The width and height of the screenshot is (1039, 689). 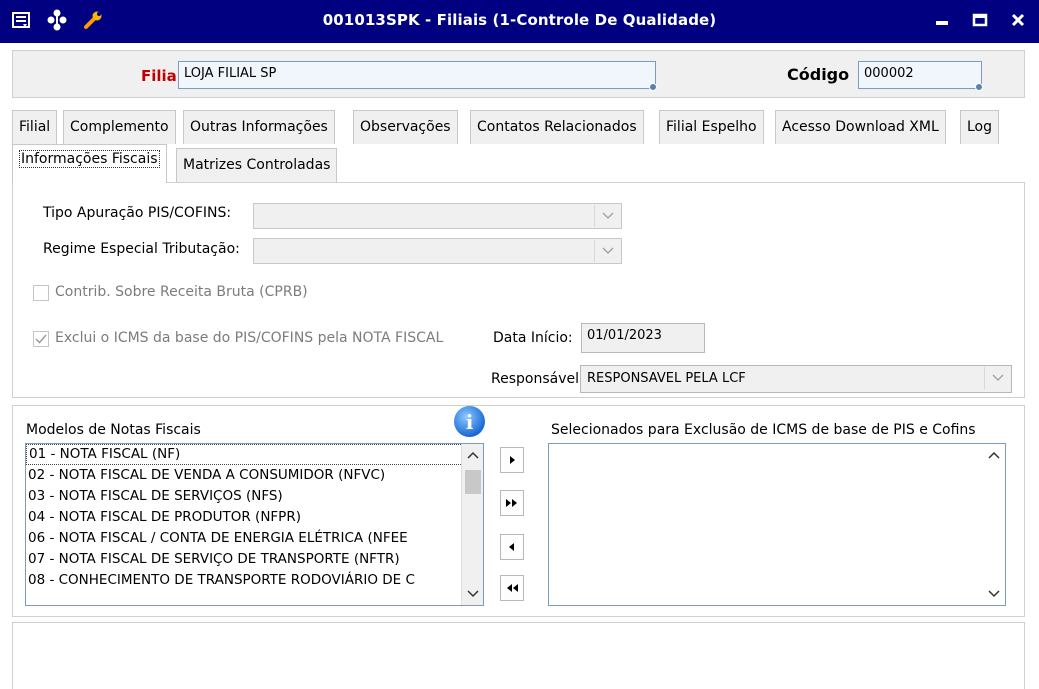 What do you see at coordinates (796, 379) in the screenshot?
I see `responsavel-select: RESPONSAVEL PELA LCF` at bounding box center [796, 379].